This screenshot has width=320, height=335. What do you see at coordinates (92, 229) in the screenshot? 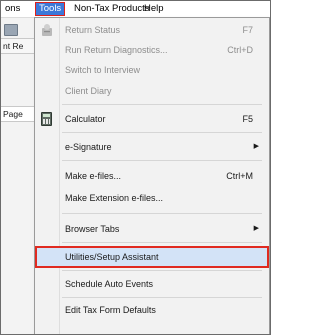
I see `menu-item-label: Browser Tabs` at bounding box center [92, 229].